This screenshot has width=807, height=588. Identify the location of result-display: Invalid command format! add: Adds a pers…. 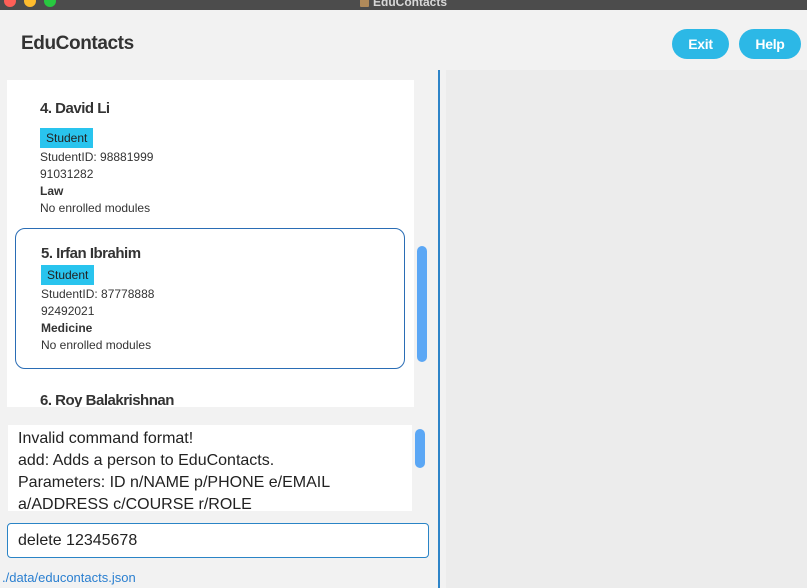
(210, 468).